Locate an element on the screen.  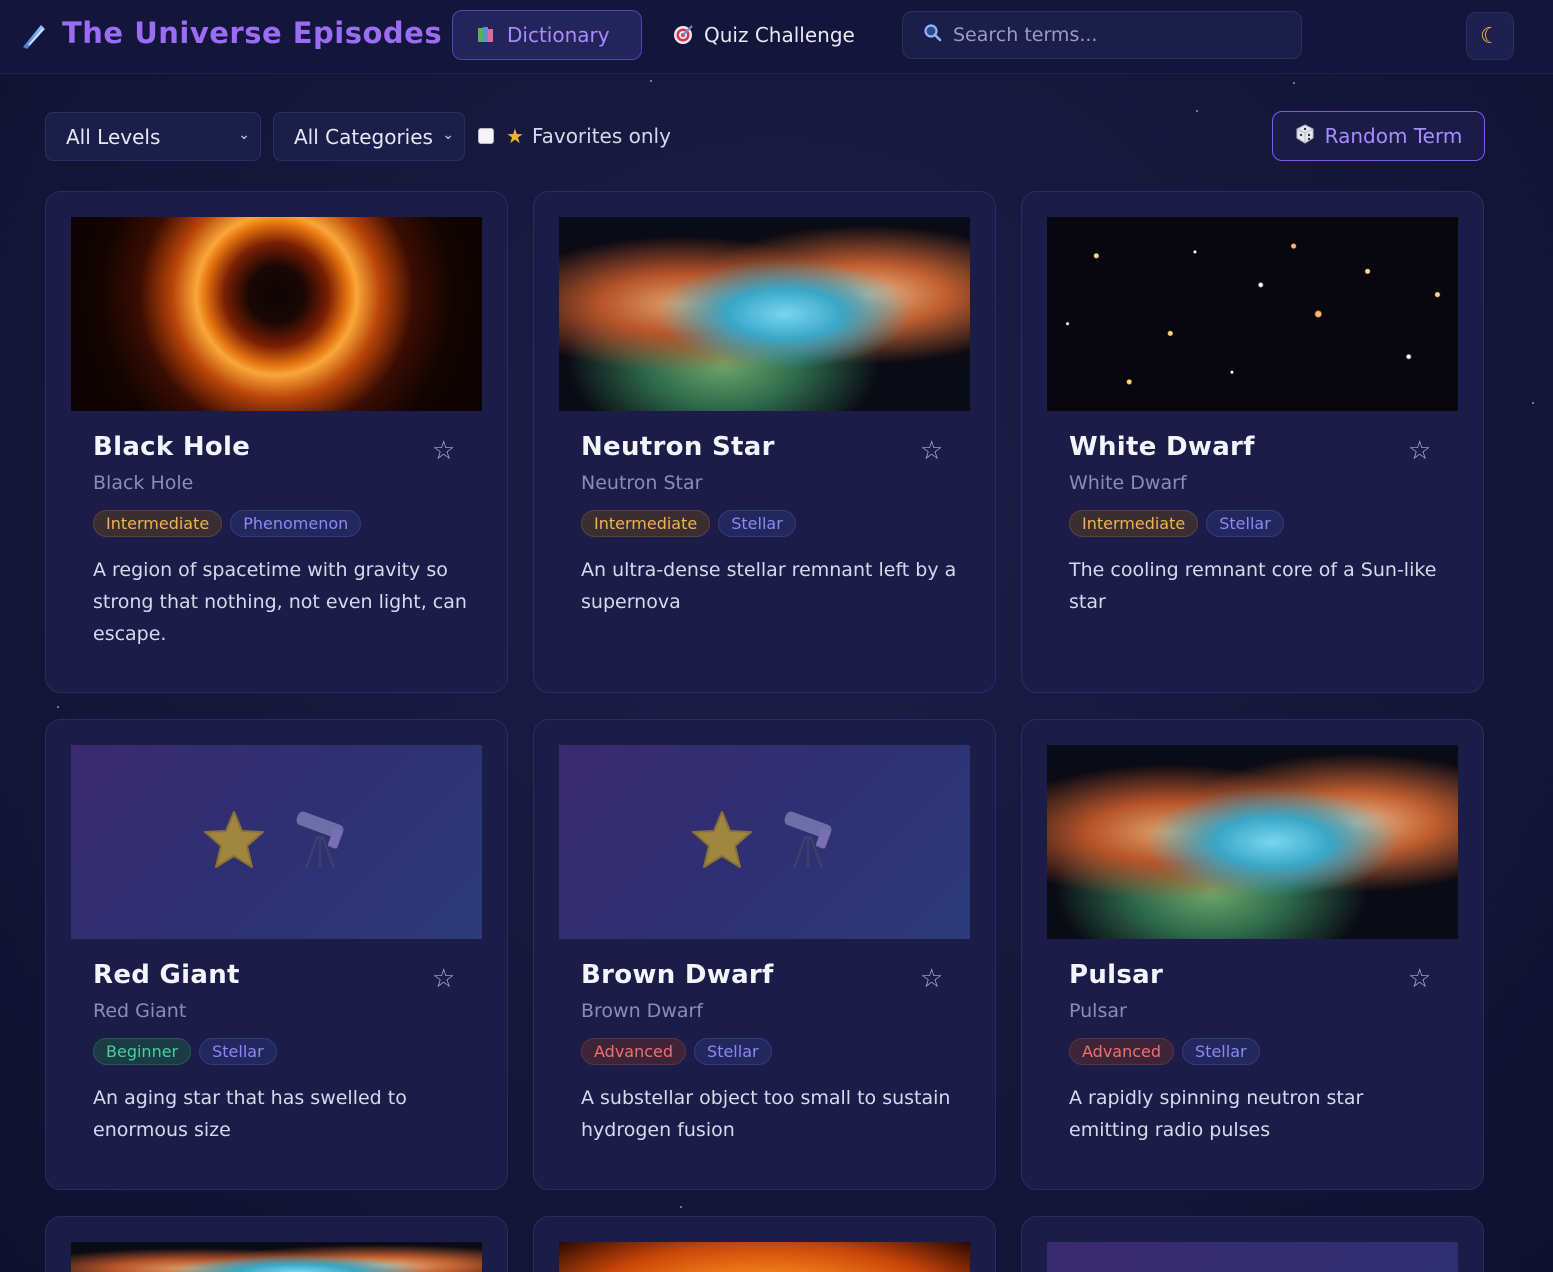
search-input is located at coordinates (1118, 35).